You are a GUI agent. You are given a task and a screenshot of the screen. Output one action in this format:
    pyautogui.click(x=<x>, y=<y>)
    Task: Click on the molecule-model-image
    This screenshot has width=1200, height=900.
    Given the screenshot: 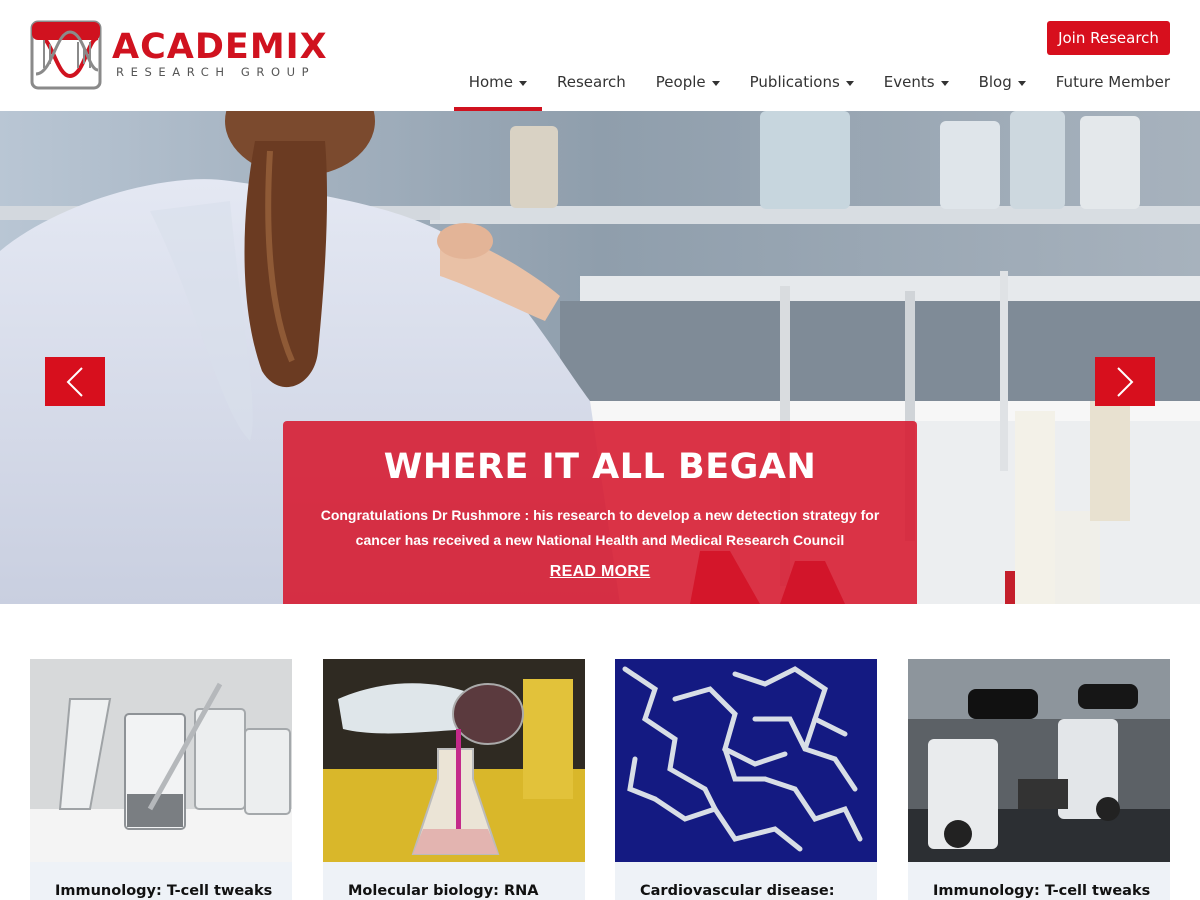 What is the action you would take?
    pyautogui.click(x=746, y=760)
    